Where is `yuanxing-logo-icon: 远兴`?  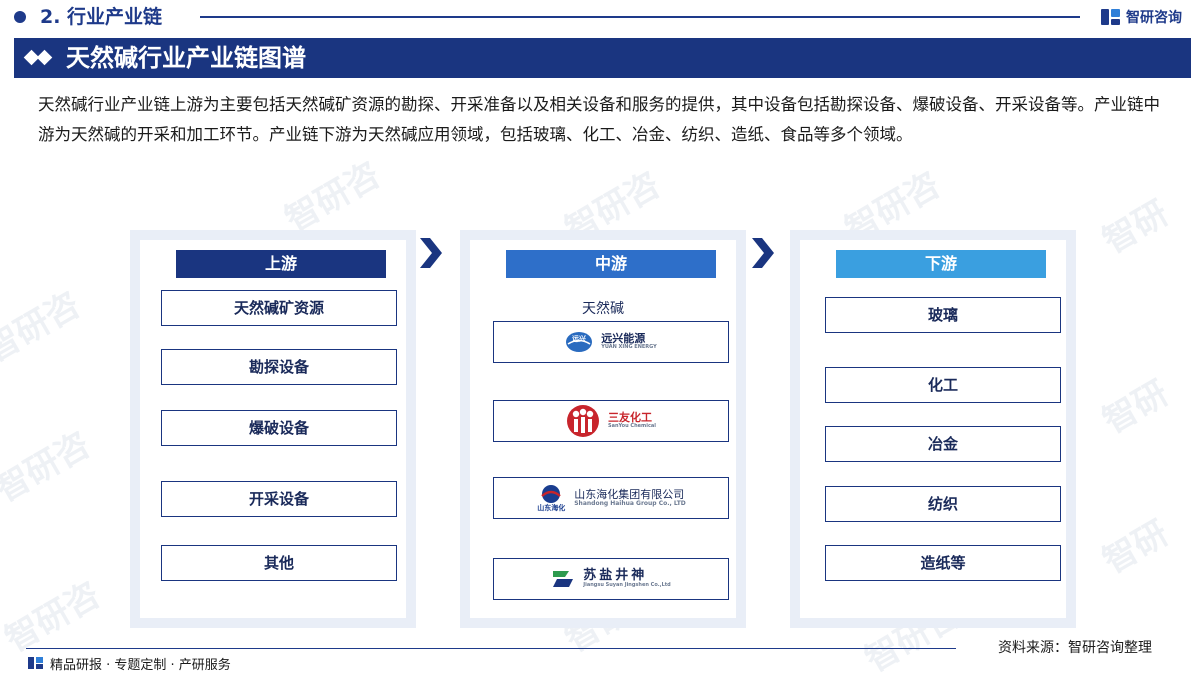
yuanxing-logo-icon: 远兴 is located at coordinates (579, 342).